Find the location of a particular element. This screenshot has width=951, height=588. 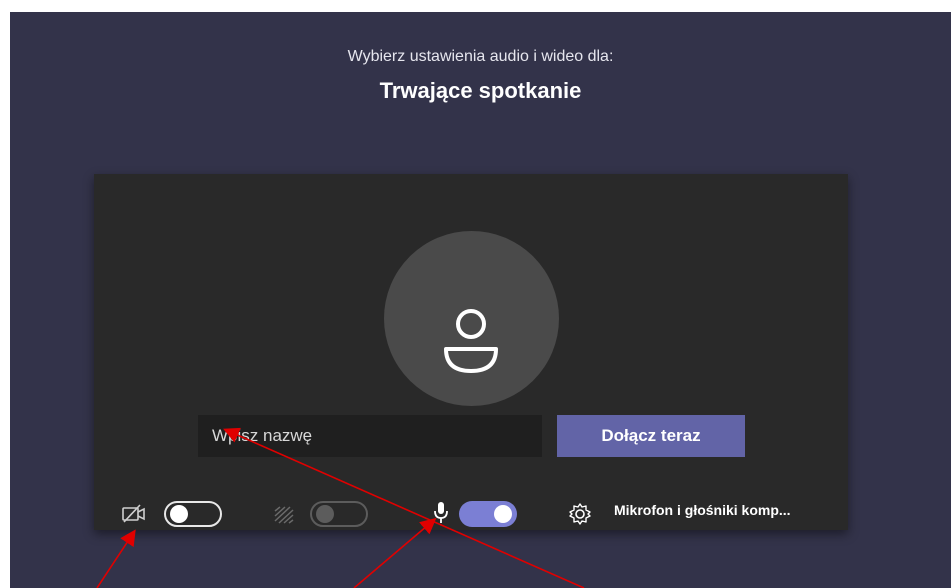

annotation-arrows is located at coordinates (340, 507).